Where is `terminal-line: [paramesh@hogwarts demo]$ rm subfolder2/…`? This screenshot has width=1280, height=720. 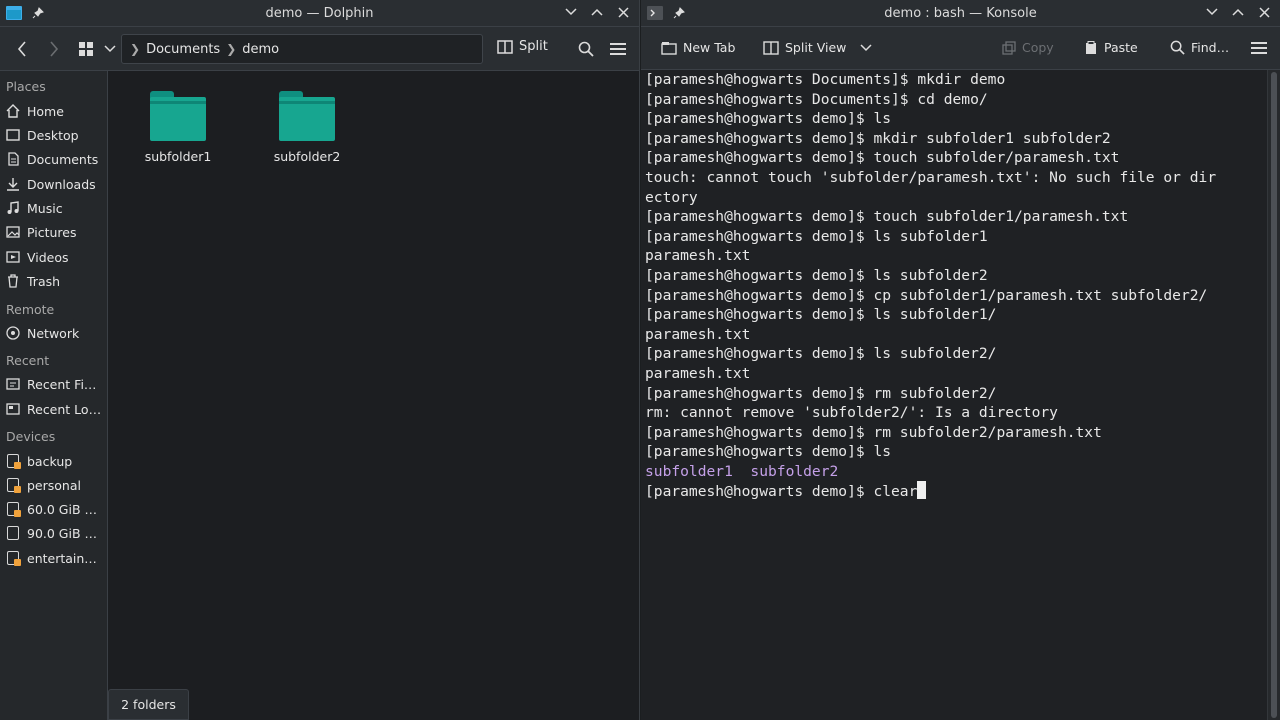
terminal-line: [paramesh@hogwarts demo]$ rm subfolder2/… is located at coordinates (873, 432).